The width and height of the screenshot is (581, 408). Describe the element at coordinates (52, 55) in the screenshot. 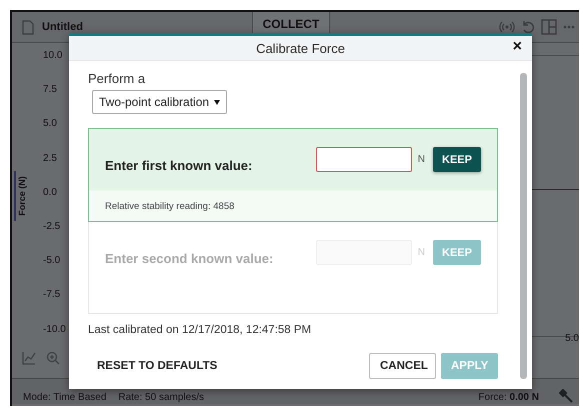

I see `axis-tick-label: 10.0` at that location.